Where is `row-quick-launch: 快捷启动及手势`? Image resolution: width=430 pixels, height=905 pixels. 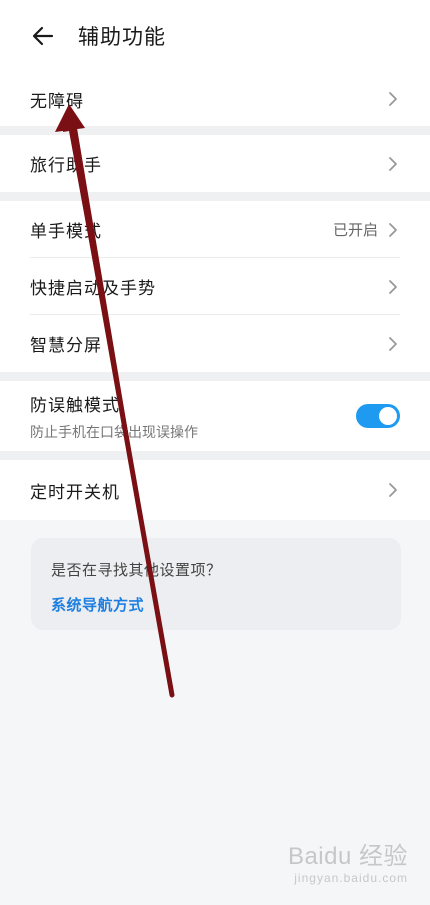
row-quick-launch: 快捷启动及手势 is located at coordinates (215, 286).